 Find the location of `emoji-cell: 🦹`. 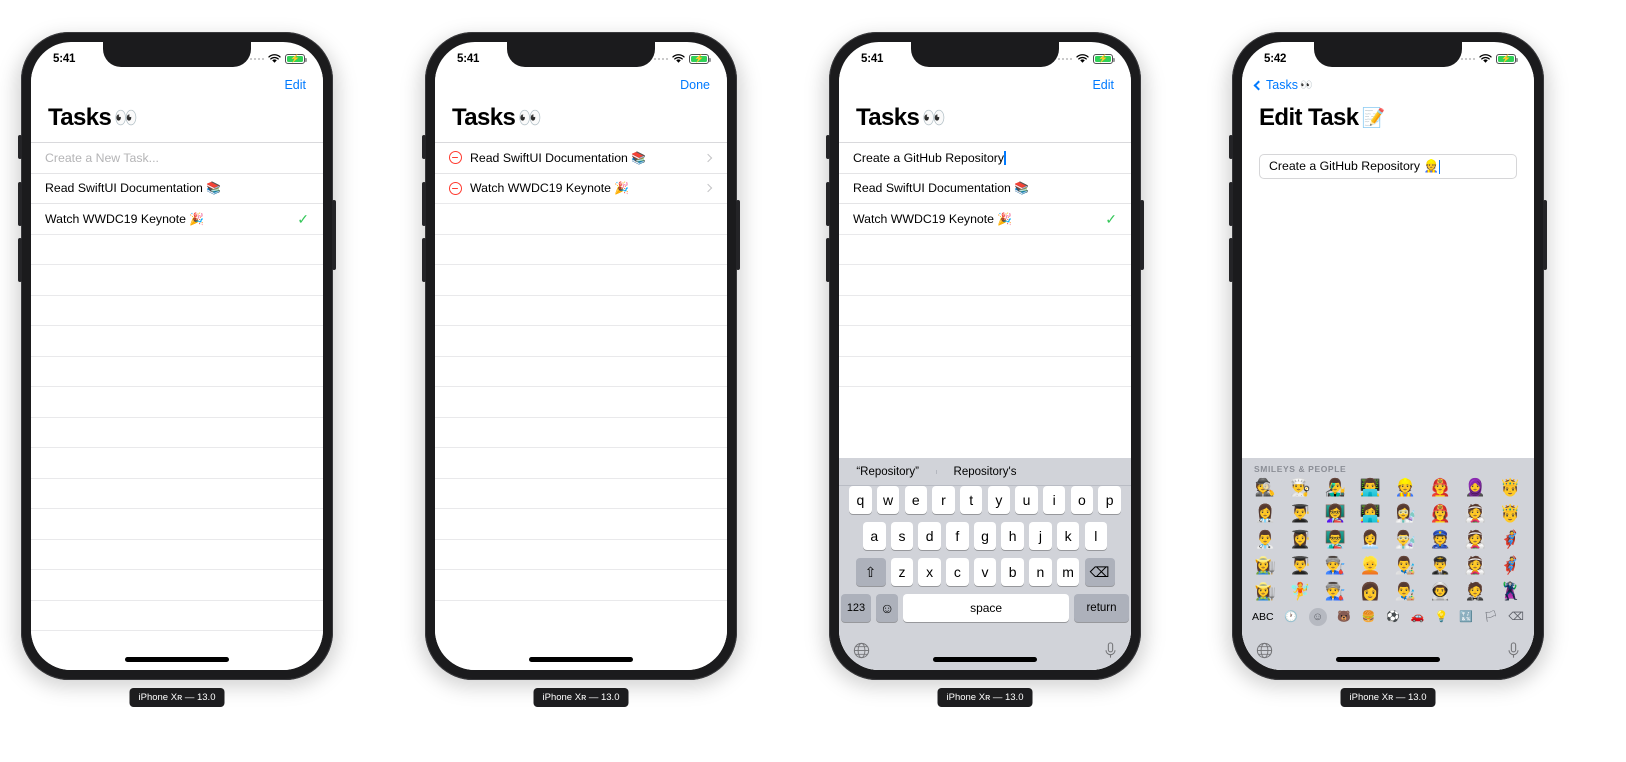

emoji-cell: 🦹 is located at coordinates (1510, 592).